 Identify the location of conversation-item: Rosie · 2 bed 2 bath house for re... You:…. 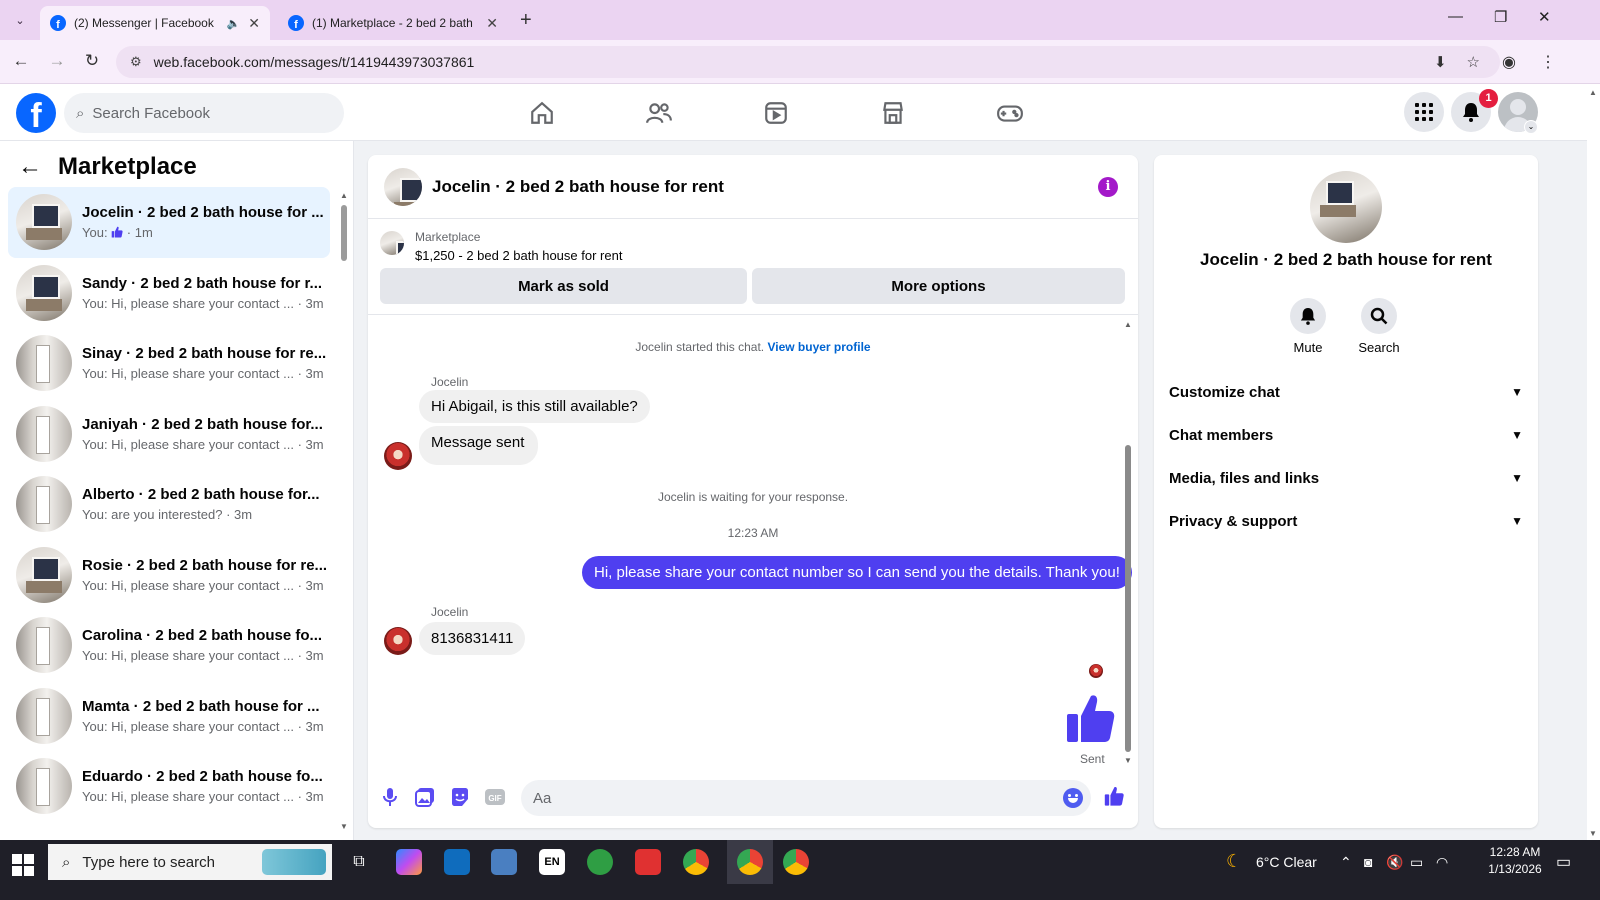
(169, 575).